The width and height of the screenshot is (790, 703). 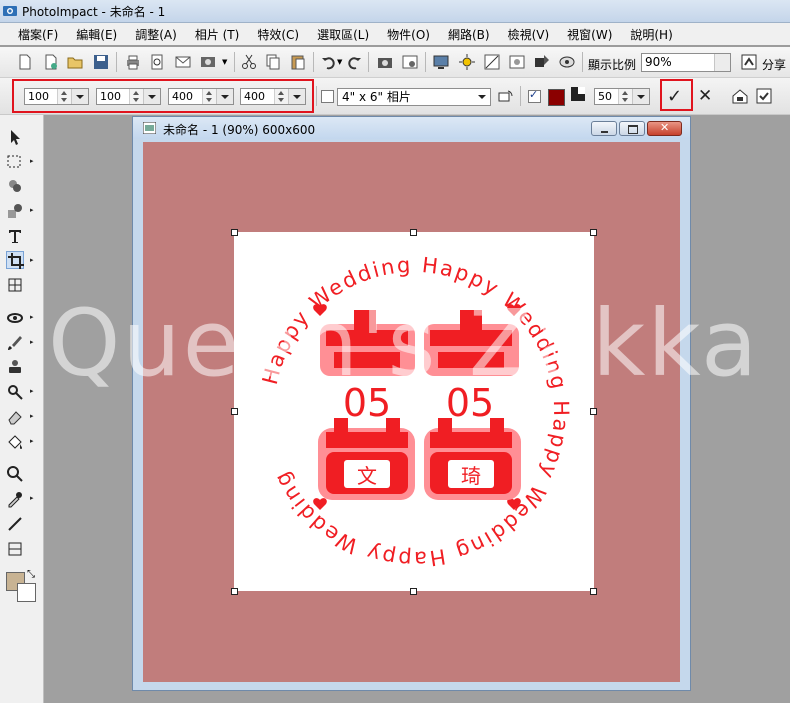 I want to click on share-icon, so click(x=749, y=62).